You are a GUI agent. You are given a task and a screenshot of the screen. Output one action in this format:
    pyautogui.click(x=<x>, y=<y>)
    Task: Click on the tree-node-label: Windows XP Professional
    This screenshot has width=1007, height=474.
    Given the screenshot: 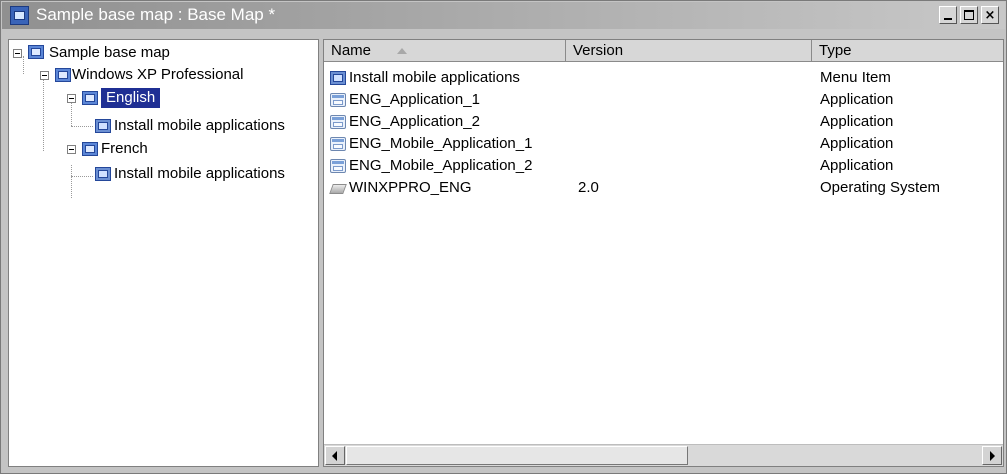 What is the action you would take?
    pyautogui.click(x=158, y=74)
    